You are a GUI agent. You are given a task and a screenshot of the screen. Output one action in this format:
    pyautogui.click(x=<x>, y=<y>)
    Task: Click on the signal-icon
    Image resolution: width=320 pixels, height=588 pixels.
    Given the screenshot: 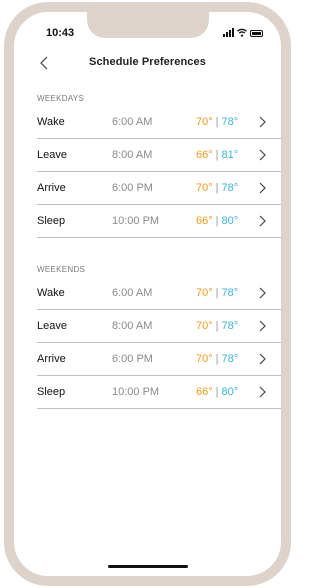 What is the action you would take?
    pyautogui.click(x=228, y=32)
    